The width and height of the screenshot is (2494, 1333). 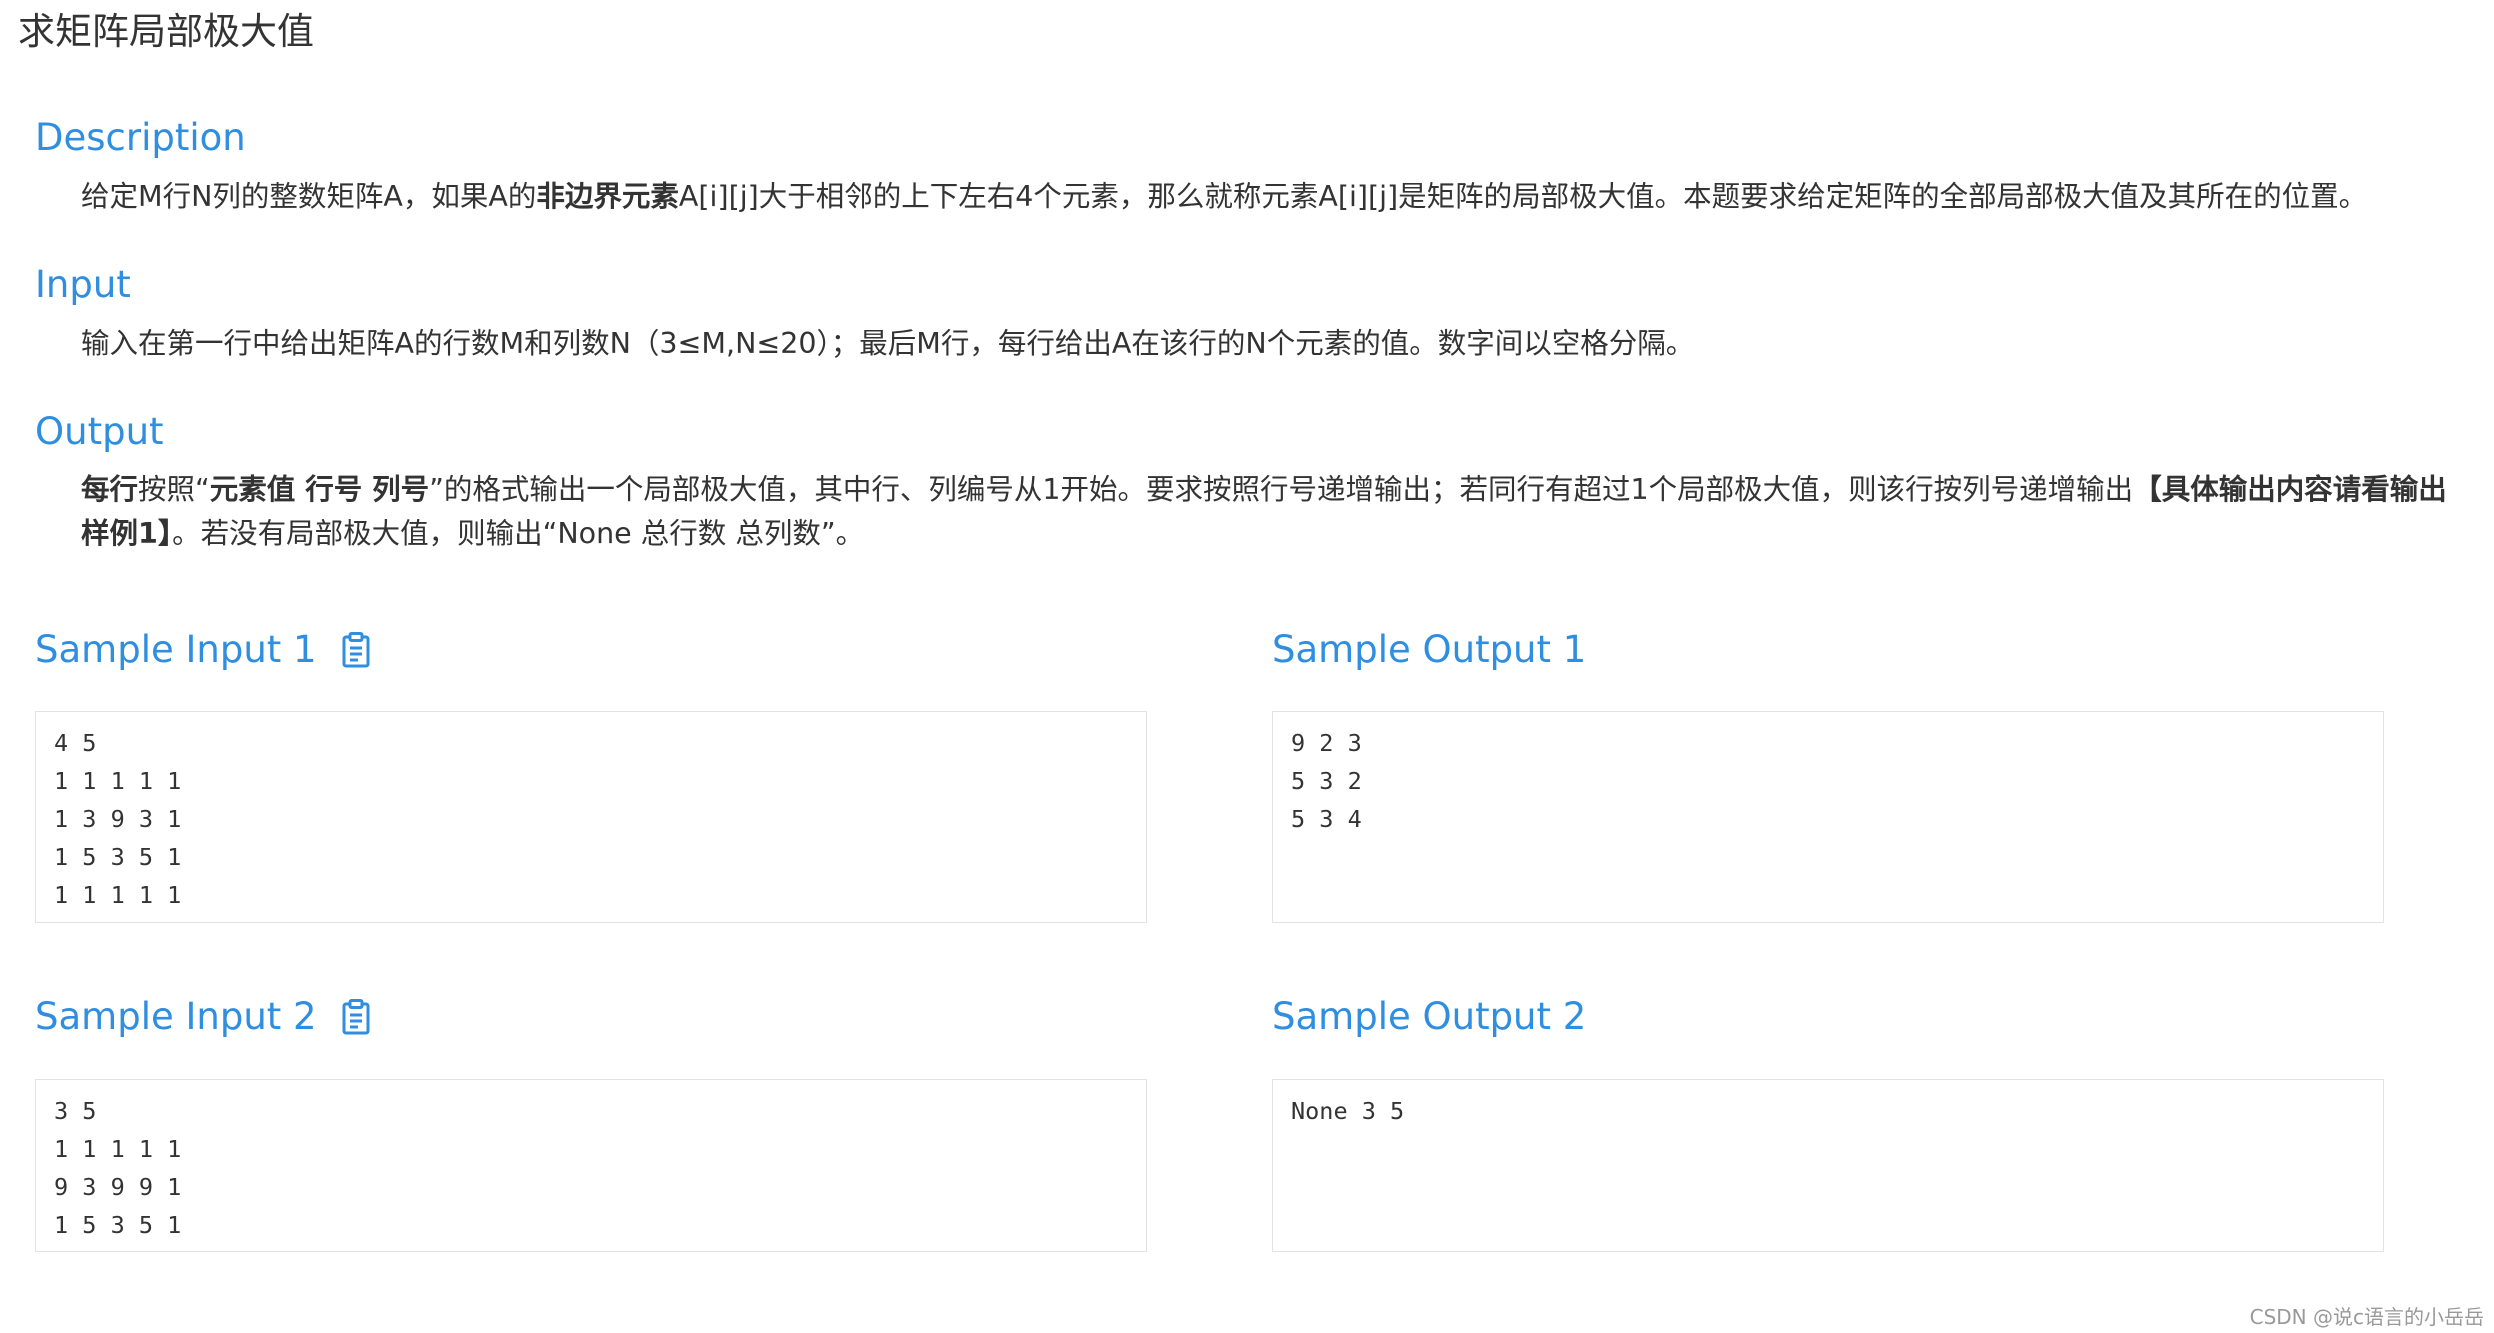 I want to click on sample-output-2-heading: Sample Output 2, so click(x=1429, y=1017).